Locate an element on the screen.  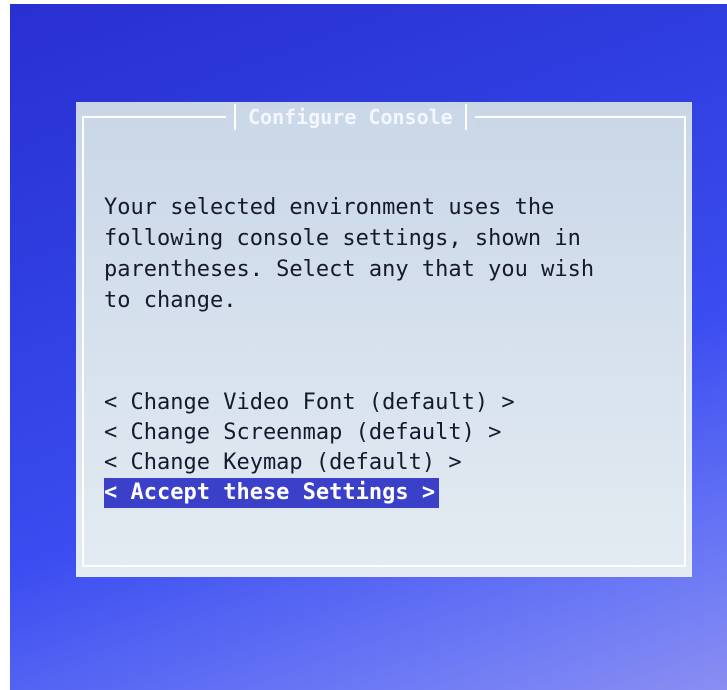
change-keymap-option: < Change Keymap (default) > is located at coordinates (285, 463).